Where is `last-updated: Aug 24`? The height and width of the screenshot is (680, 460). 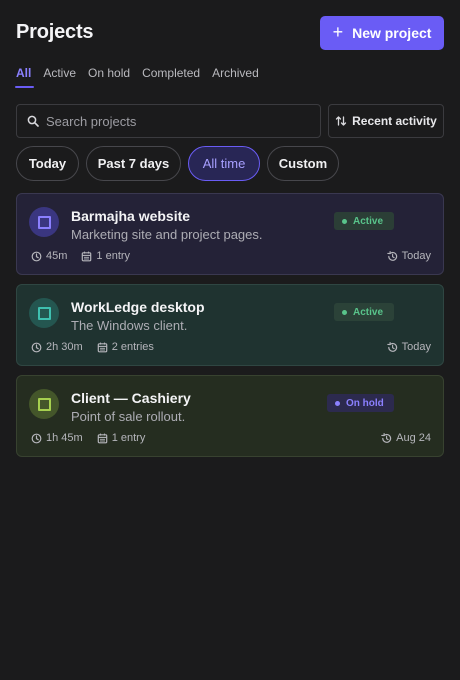
last-updated: Aug 24 is located at coordinates (406, 438).